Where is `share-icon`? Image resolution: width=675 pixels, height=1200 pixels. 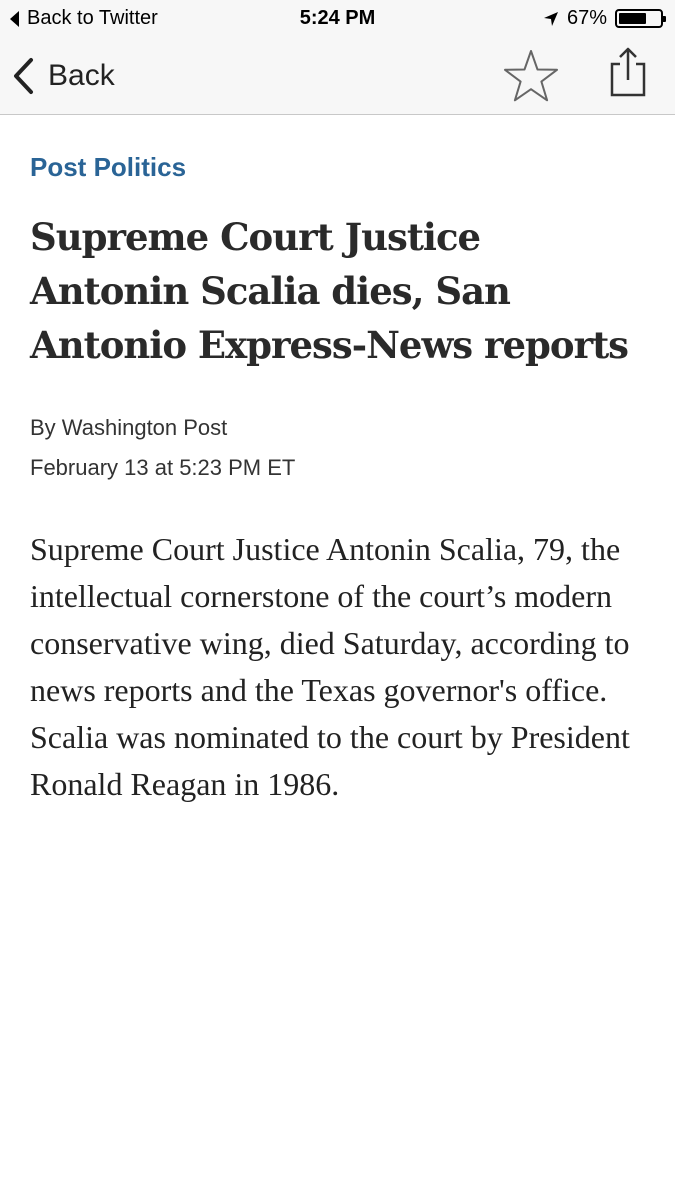 share-icon is located at coordinates (628, 72).